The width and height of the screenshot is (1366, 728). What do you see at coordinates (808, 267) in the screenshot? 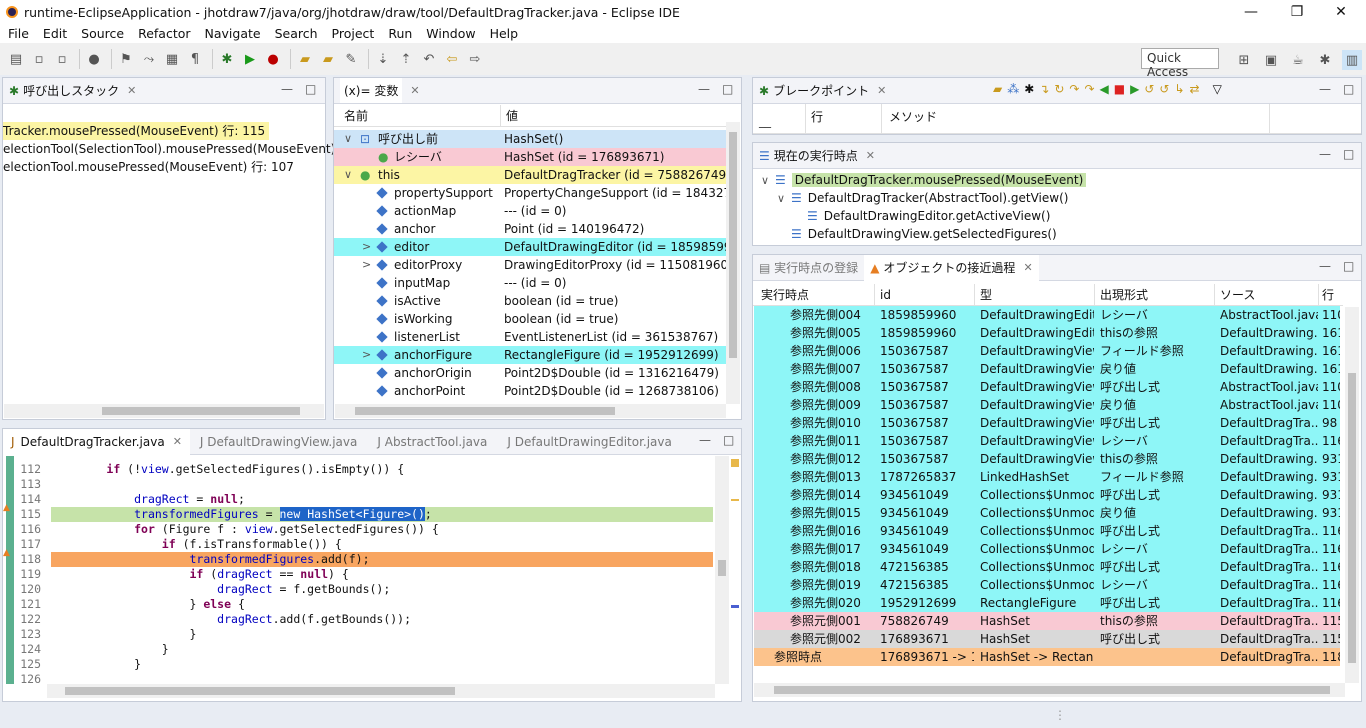
I see `exec-register-tab: ▤ 実行時点の登録` at bounding box center [808, 267].